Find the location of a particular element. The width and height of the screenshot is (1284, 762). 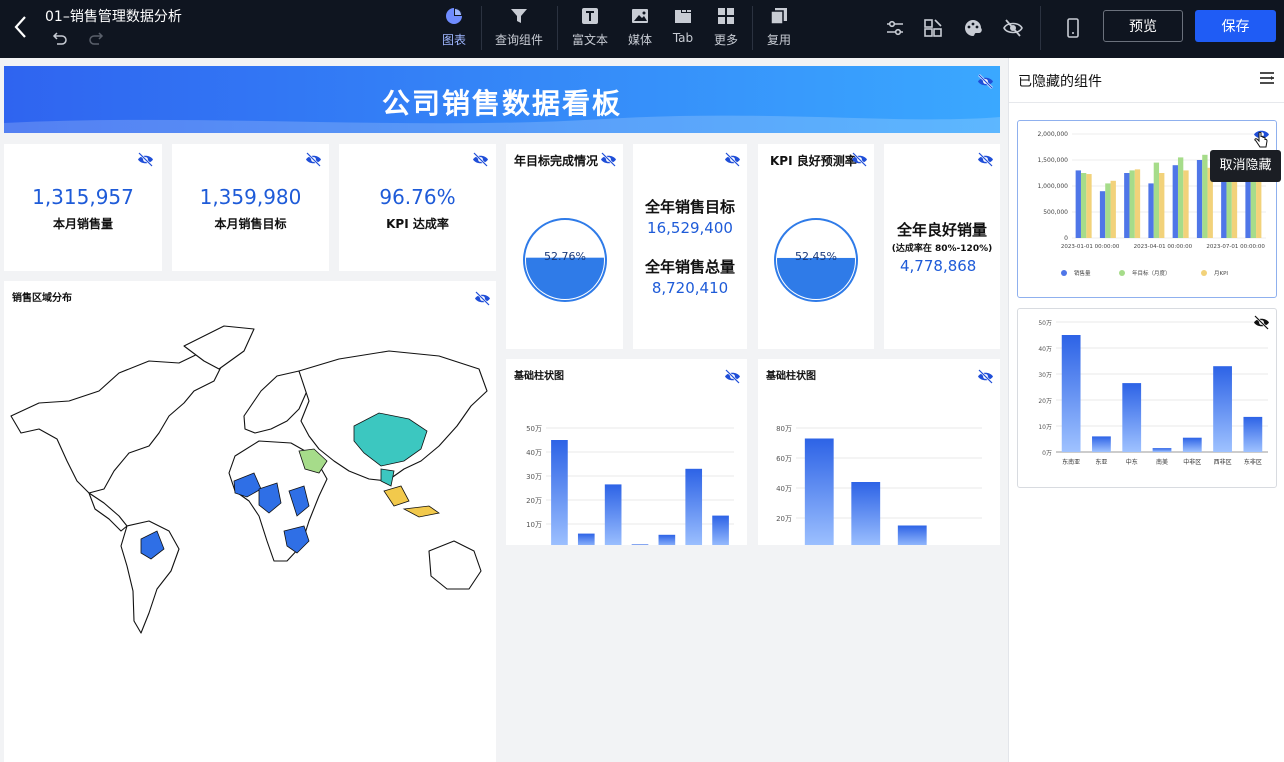

y-tick-label: 80万 is located at coordinates (784, 429).